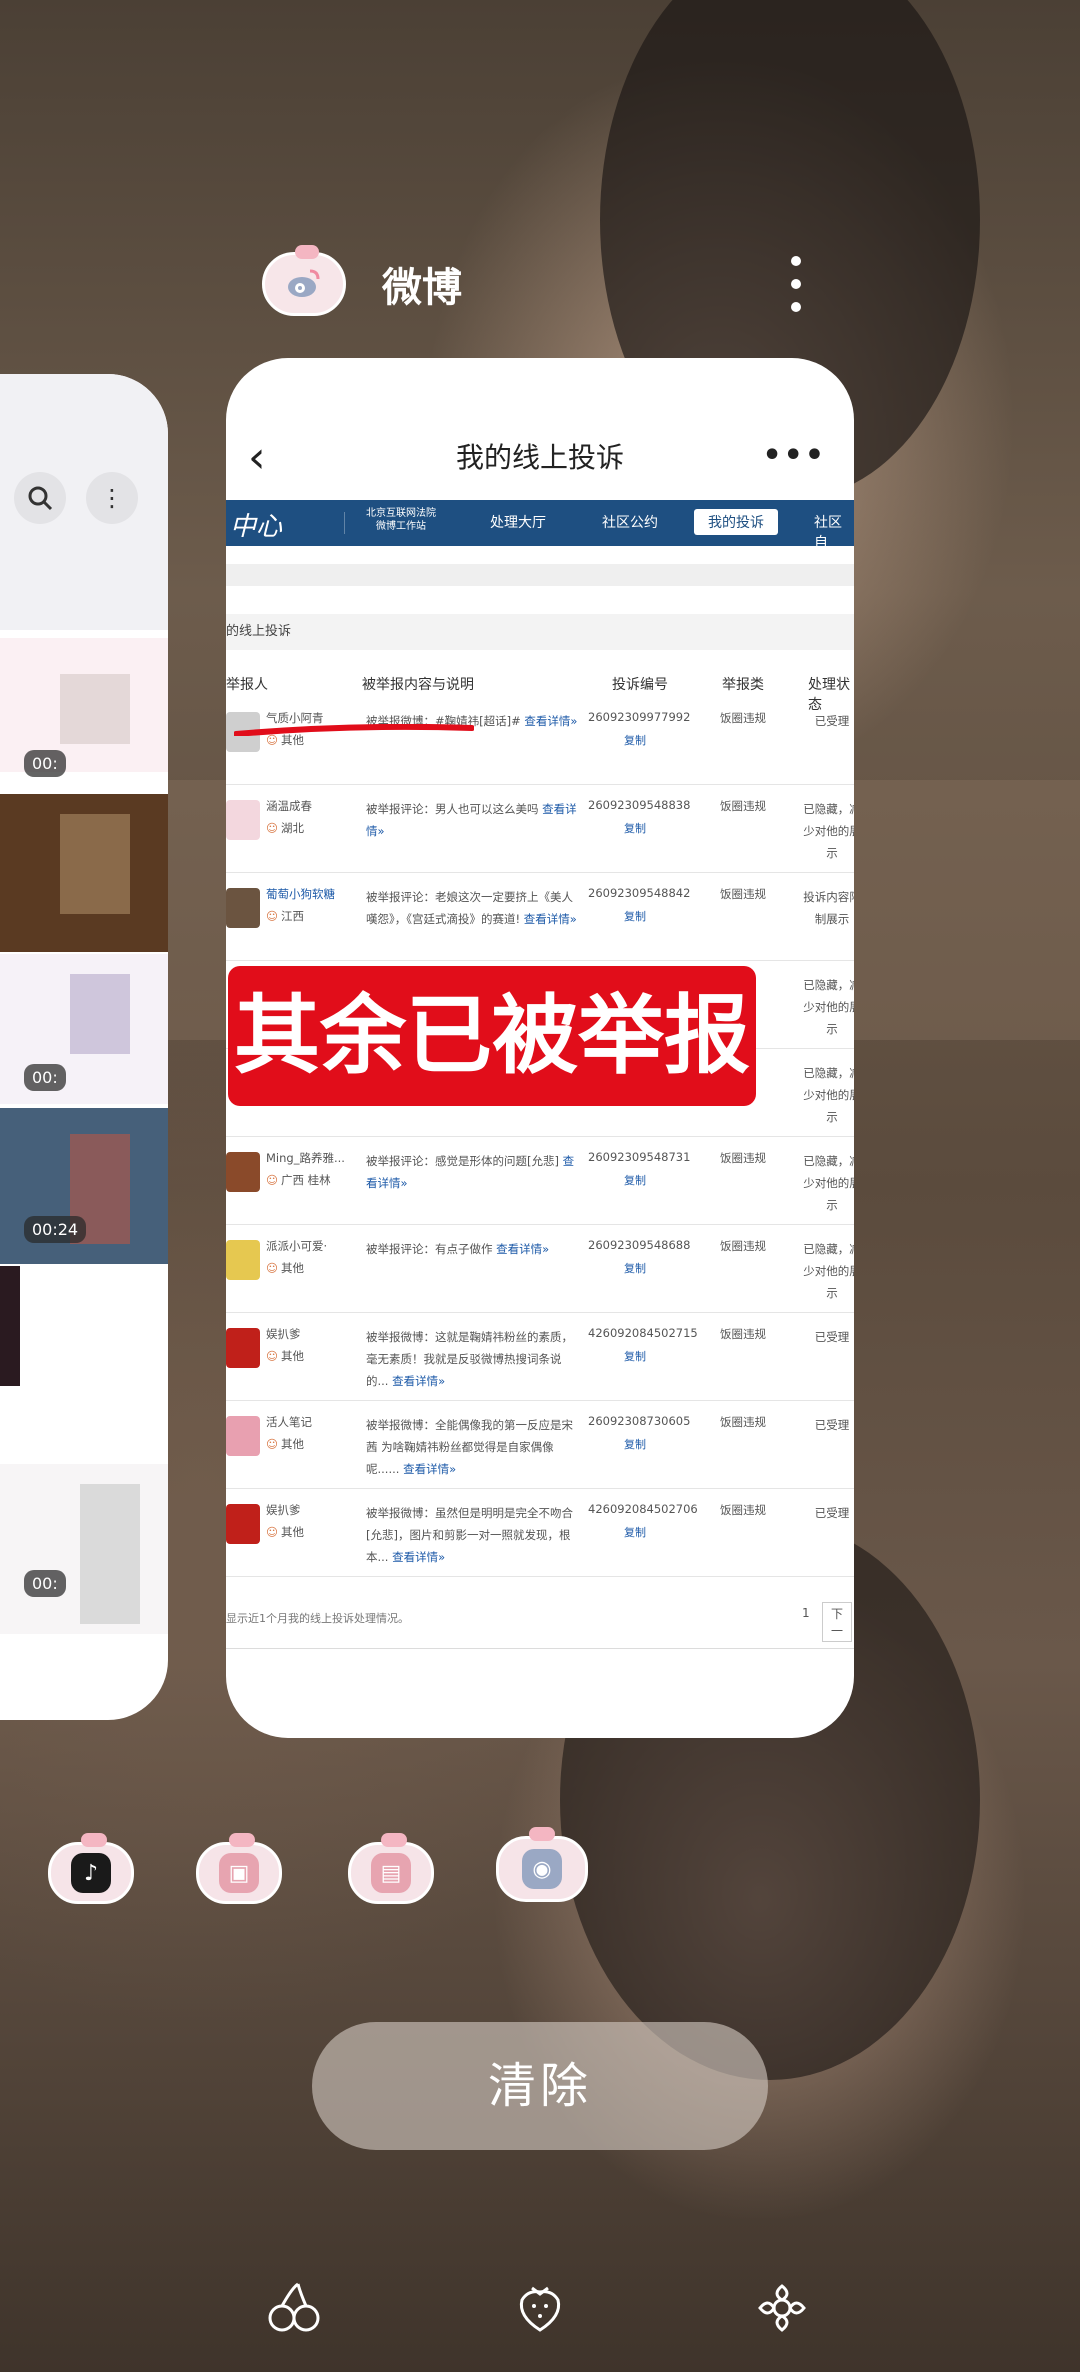 The width and height of the screenshot is (1080, 2372). Describe the element at coordinates (391, 1868) in the screenshot. I see `photos-app-icon: ▤` at that location.